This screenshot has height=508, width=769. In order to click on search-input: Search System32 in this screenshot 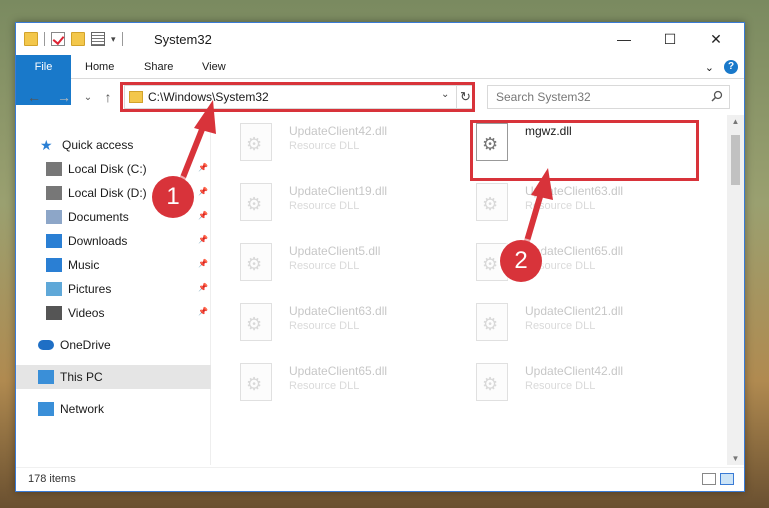, I will do `click(543, 97)`.